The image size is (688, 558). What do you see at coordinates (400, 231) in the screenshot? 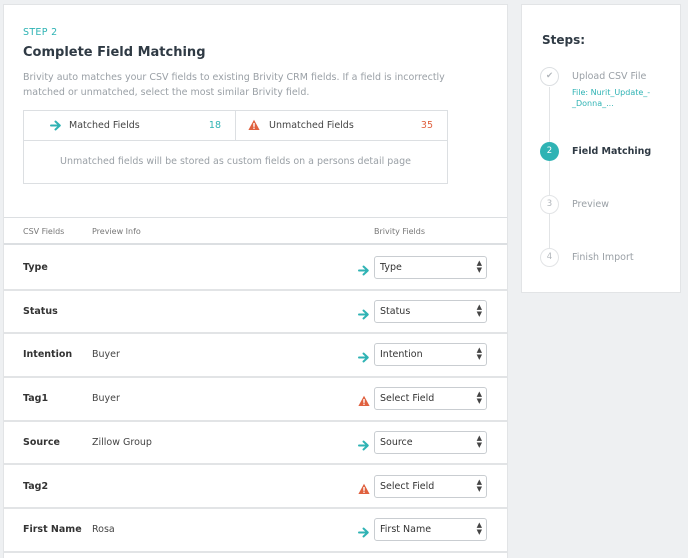
I see `header-brivity-fields: Brivity Fields` at bounding box center [400, 231].